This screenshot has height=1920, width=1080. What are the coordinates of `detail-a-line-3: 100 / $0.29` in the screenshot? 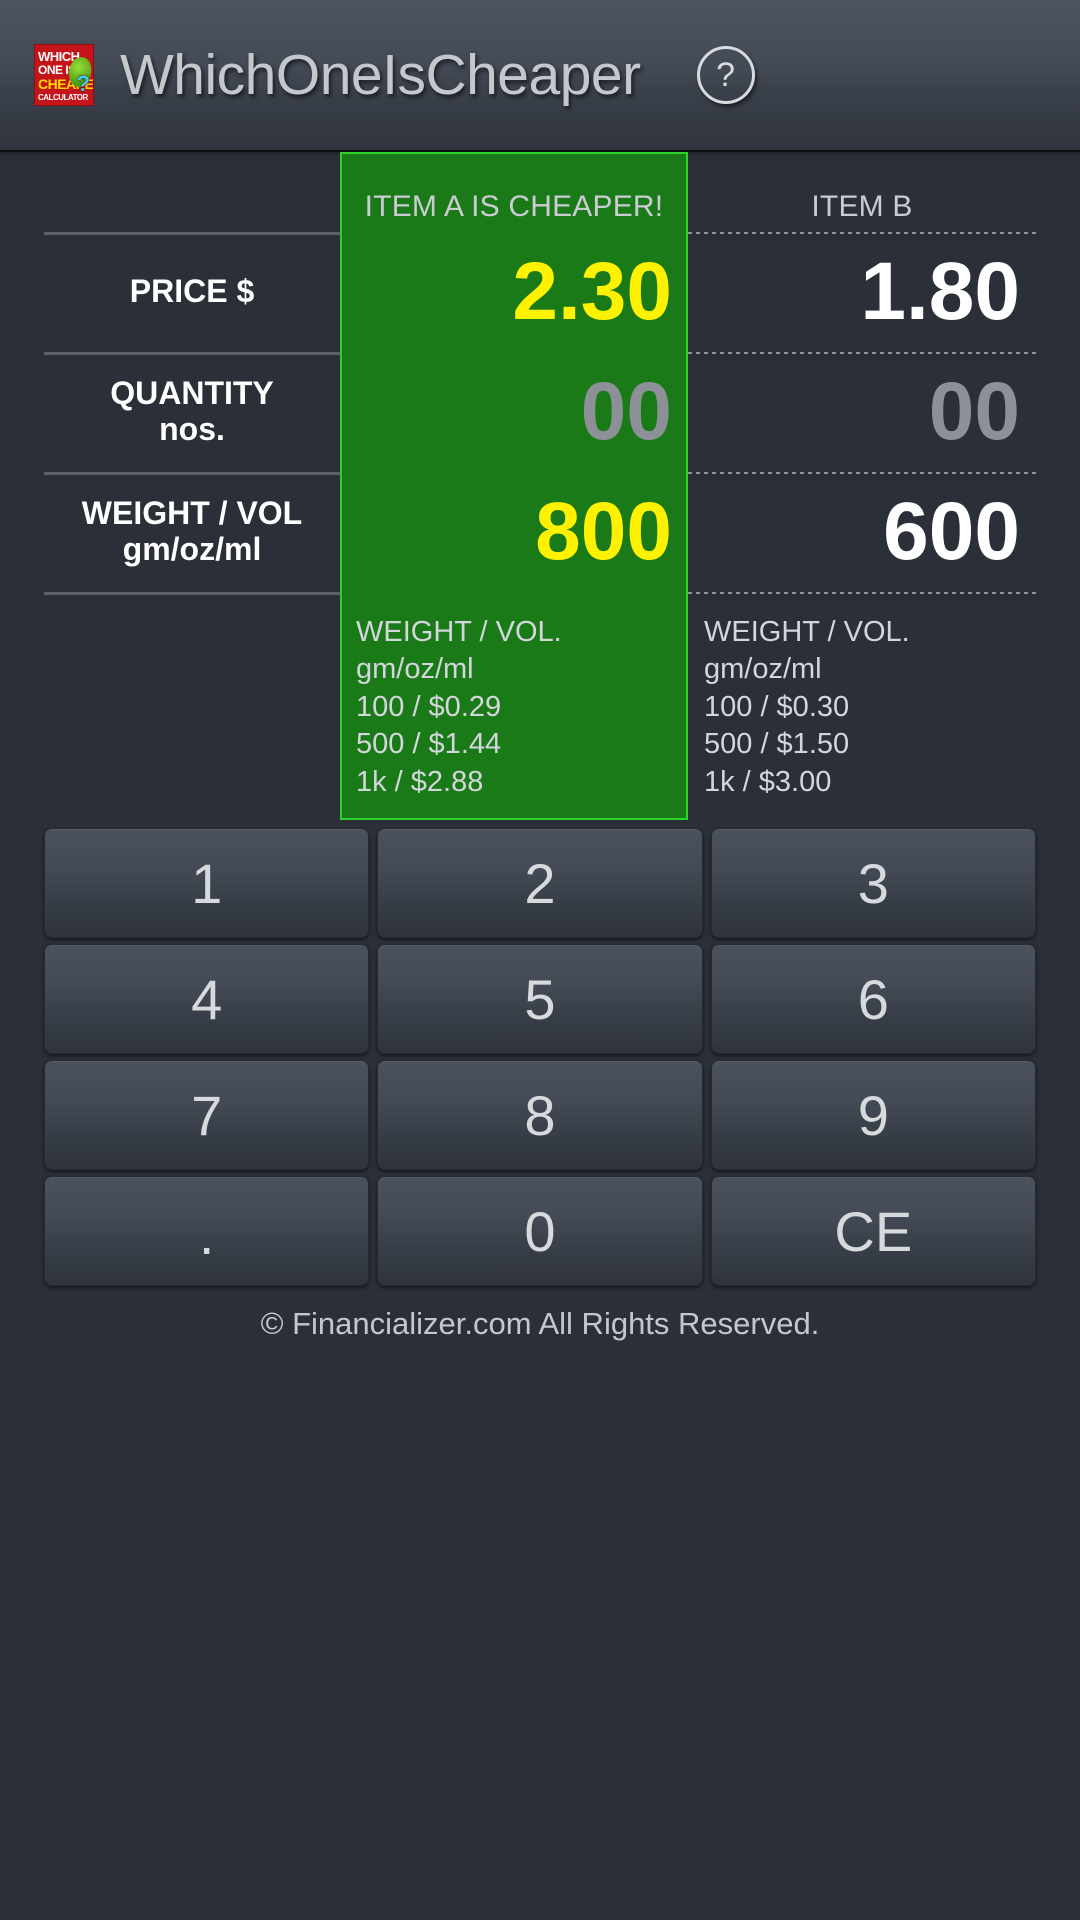 It's located at (429, 706).